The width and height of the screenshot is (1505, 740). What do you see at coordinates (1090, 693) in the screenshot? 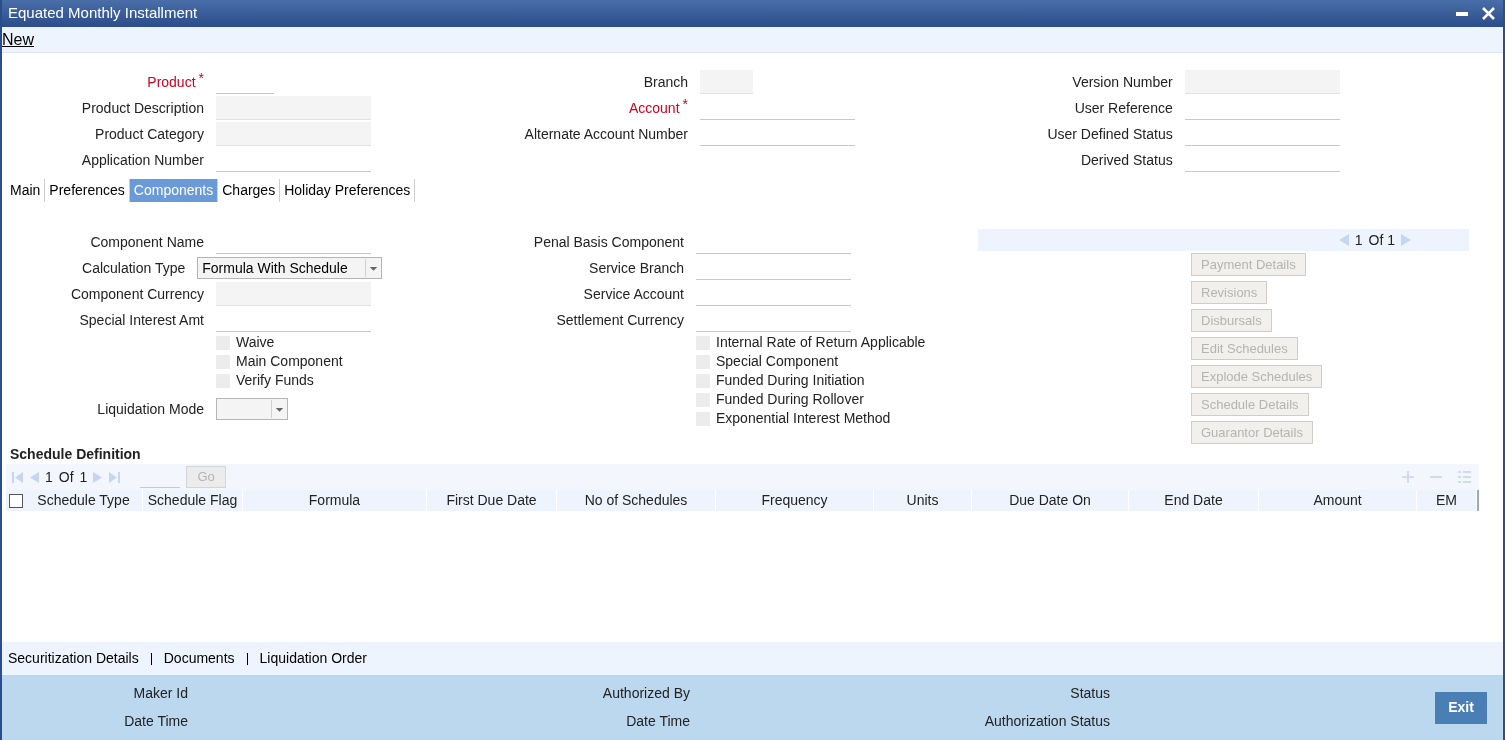
I see `audit-label: Status` at bounding box center [1090, 693].